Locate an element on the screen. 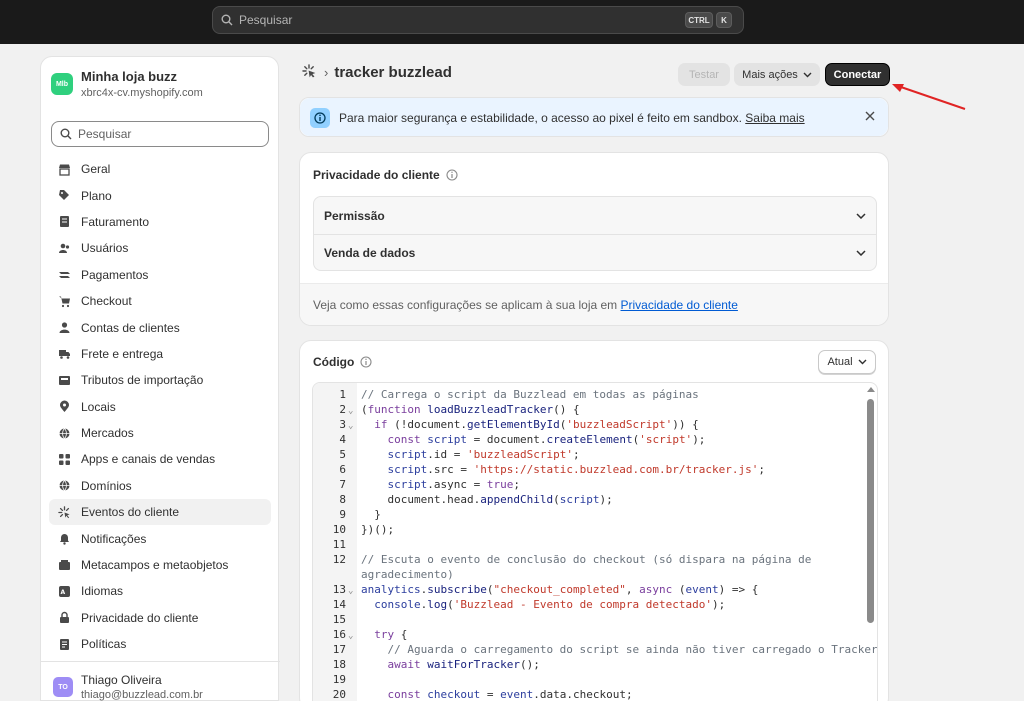  sidebar-item-label: Pagamentos is located at coordinates (115, 274).